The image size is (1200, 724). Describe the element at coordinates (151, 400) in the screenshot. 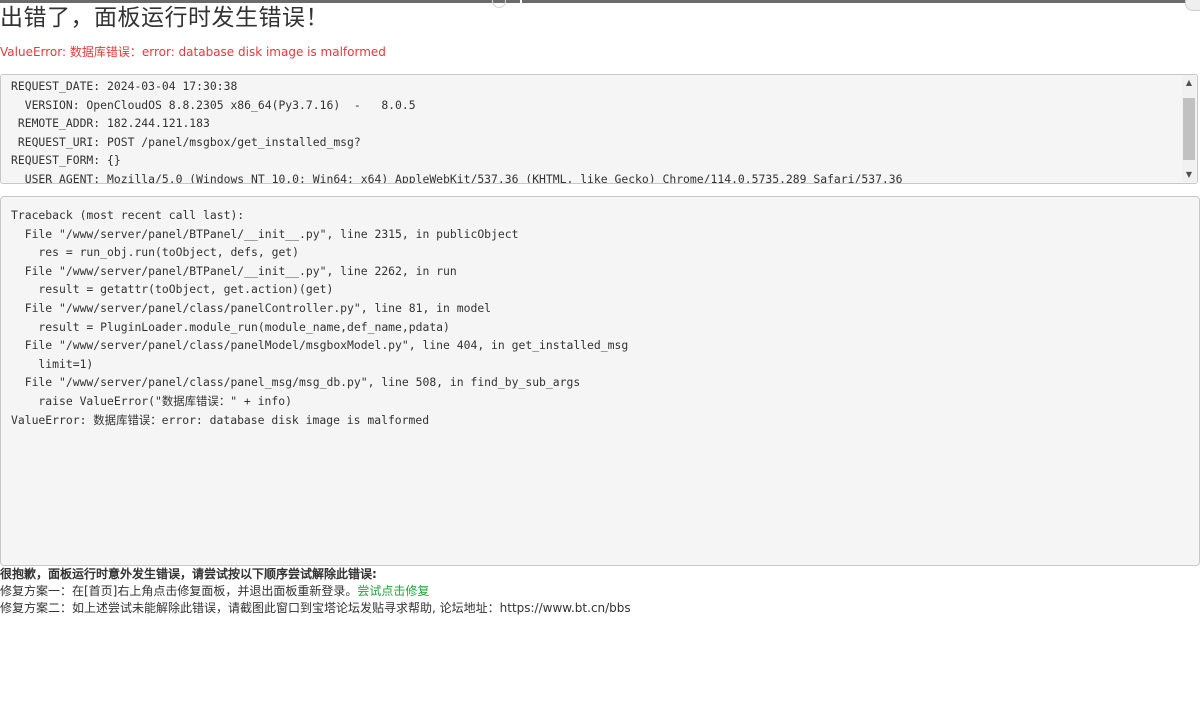

I see `traceback-line: raise ValueError("数据库错误：" + info)` at that location.